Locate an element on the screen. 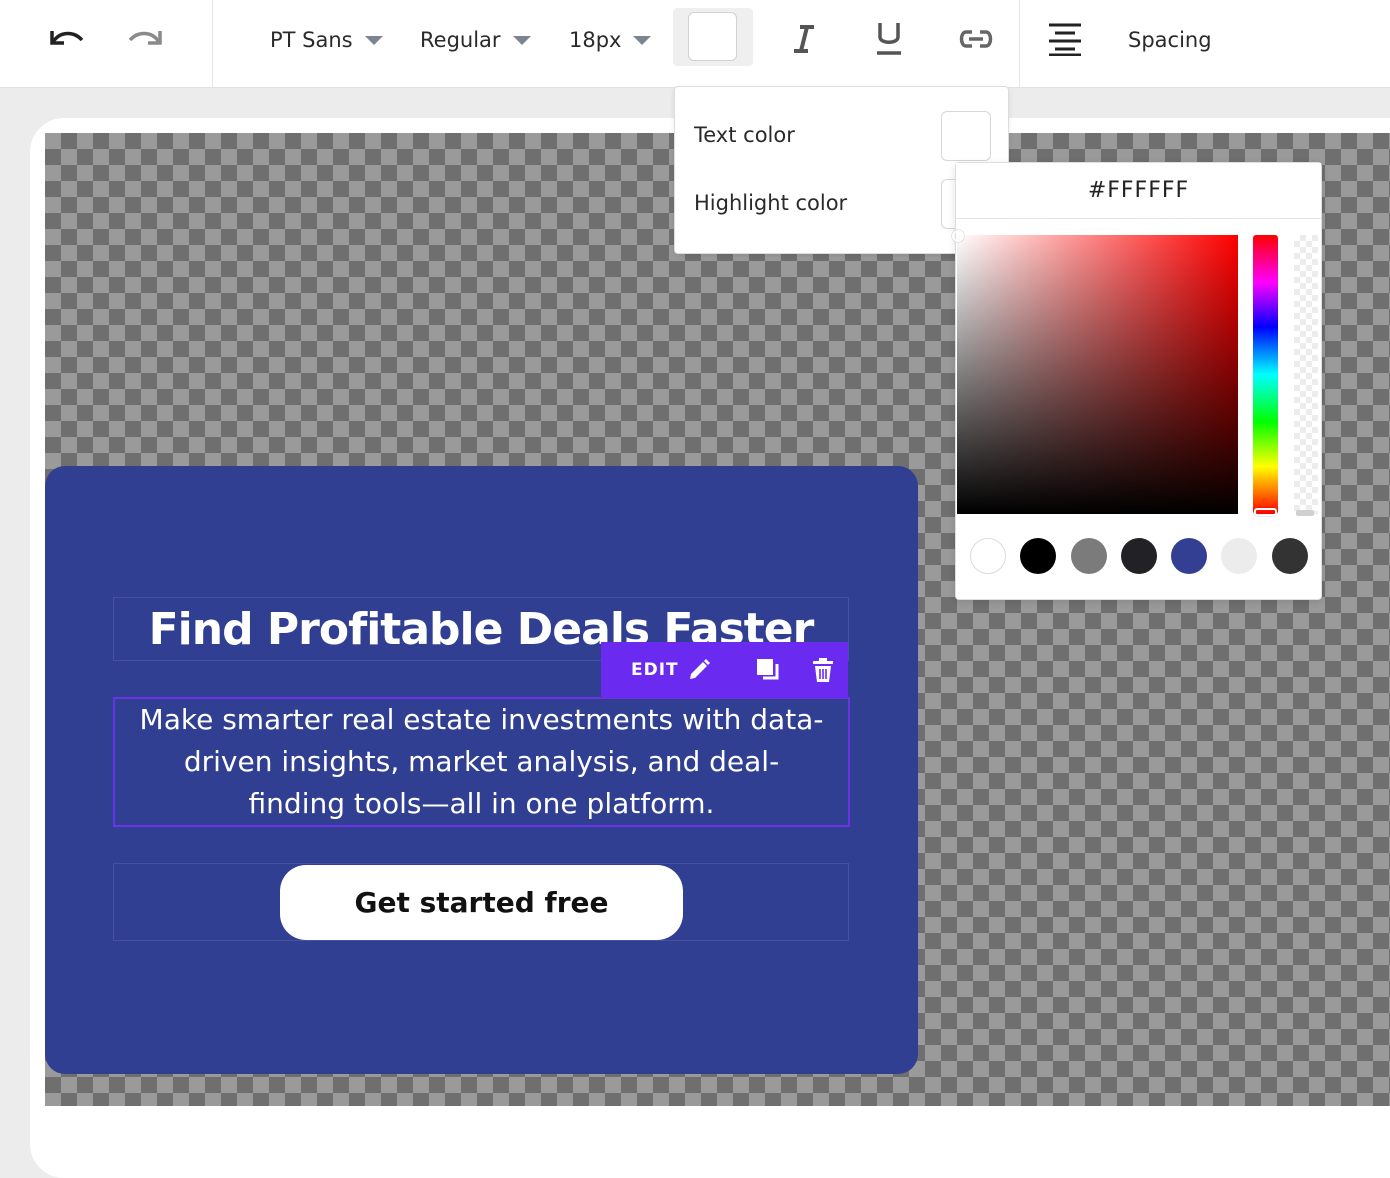 The height and width of the screenshot is (1178, 1390). underline-button is located at coordinates (889, 39).